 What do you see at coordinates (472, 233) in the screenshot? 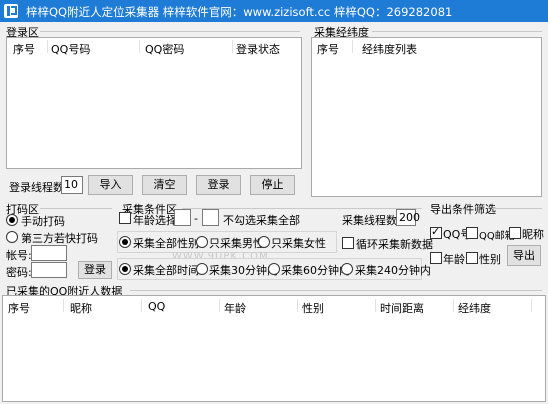
I see `export-qqmail-checkbox` at bounding box center [472, 233].